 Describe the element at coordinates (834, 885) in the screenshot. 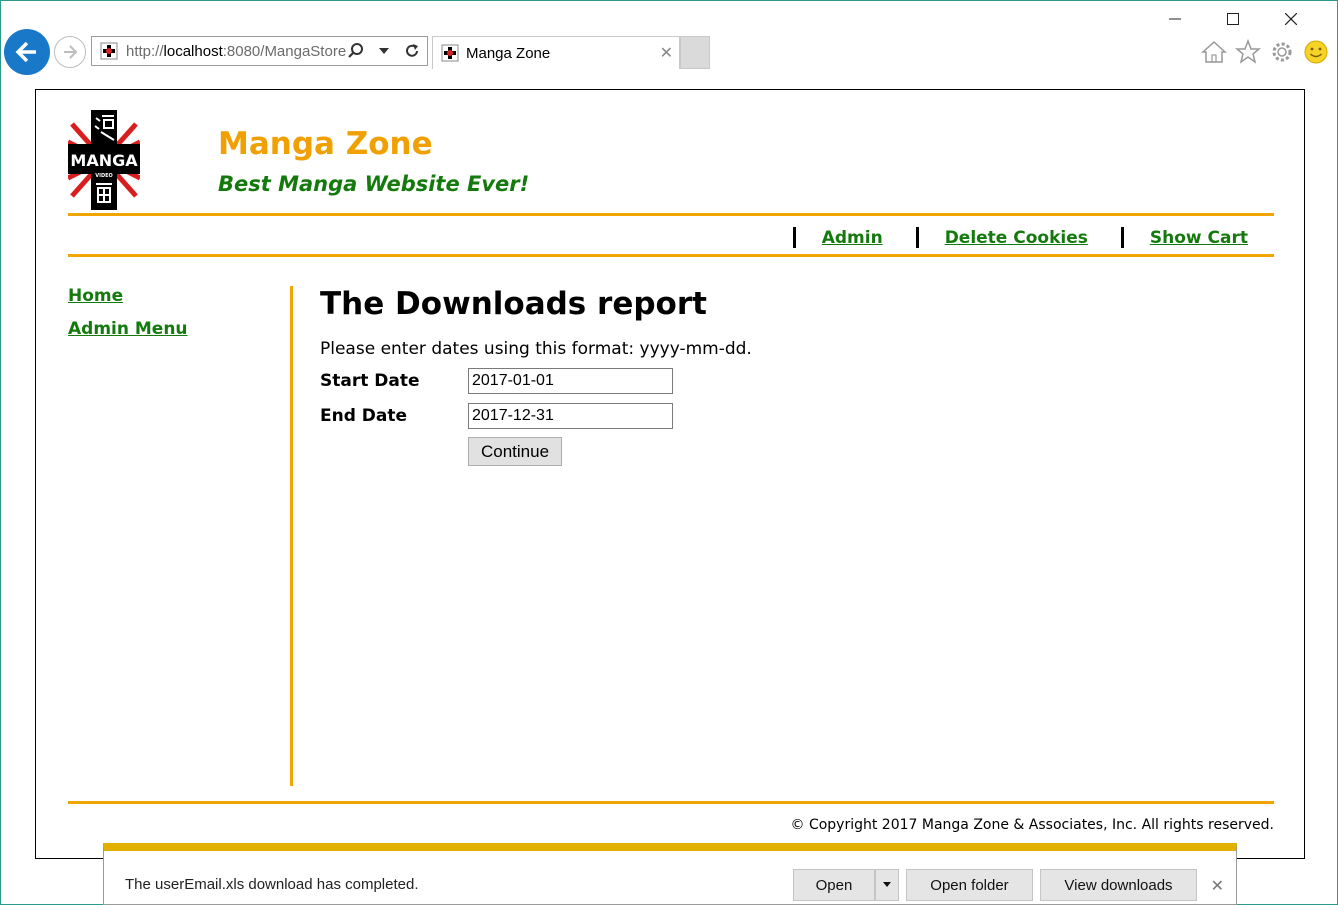

I see `open-button: Open` at that location.